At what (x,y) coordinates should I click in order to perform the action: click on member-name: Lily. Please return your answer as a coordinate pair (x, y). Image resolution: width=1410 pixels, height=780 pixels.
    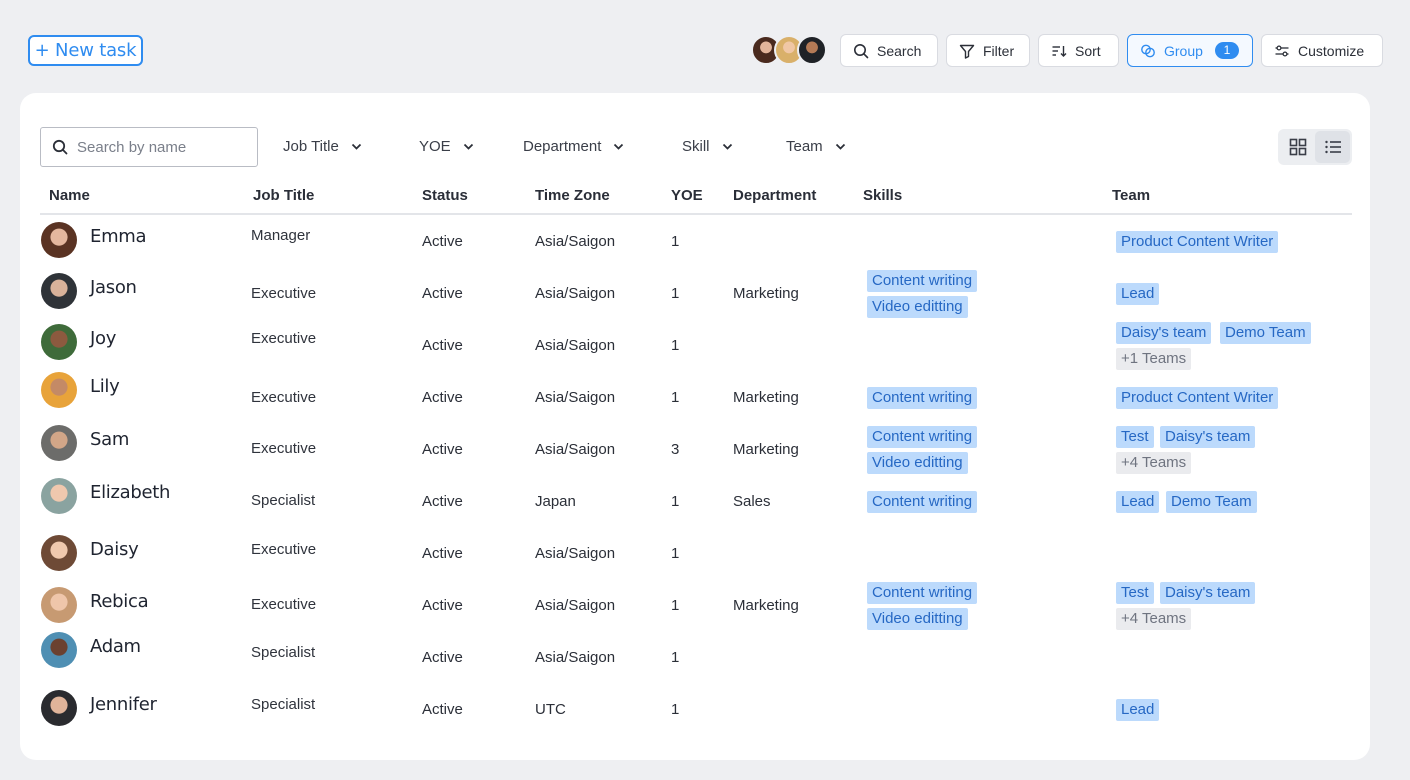
    Looking at the image, I should click on (105, 386).